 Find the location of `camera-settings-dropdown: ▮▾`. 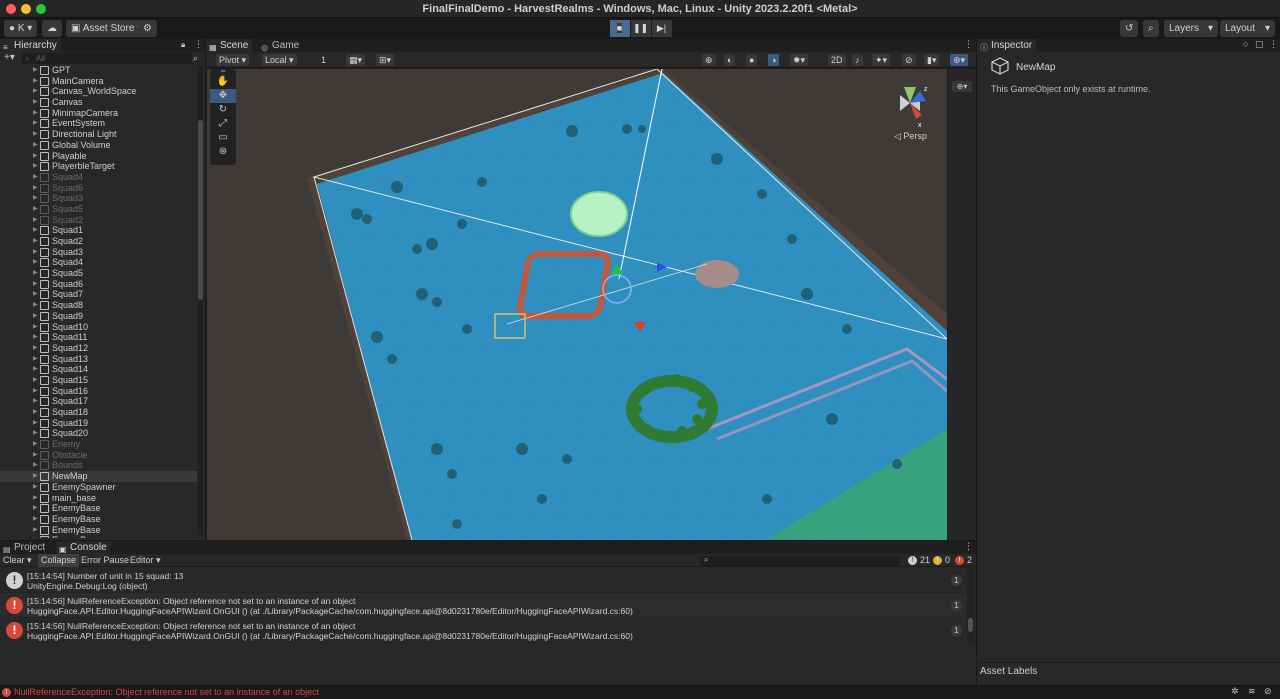

camera-settings-dropdown: ▮▾ is located at coordinates (932, 60).